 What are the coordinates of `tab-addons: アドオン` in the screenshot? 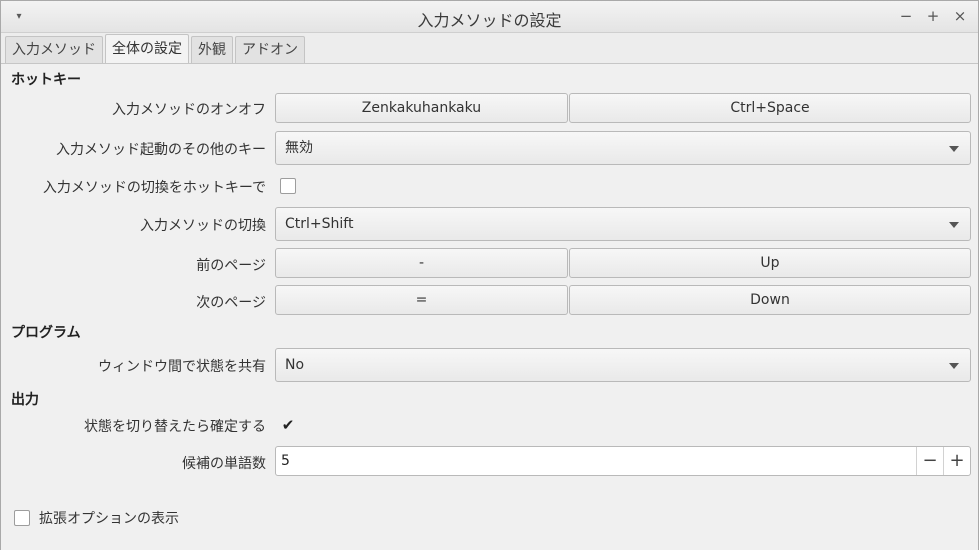 It's located at (270, 50).